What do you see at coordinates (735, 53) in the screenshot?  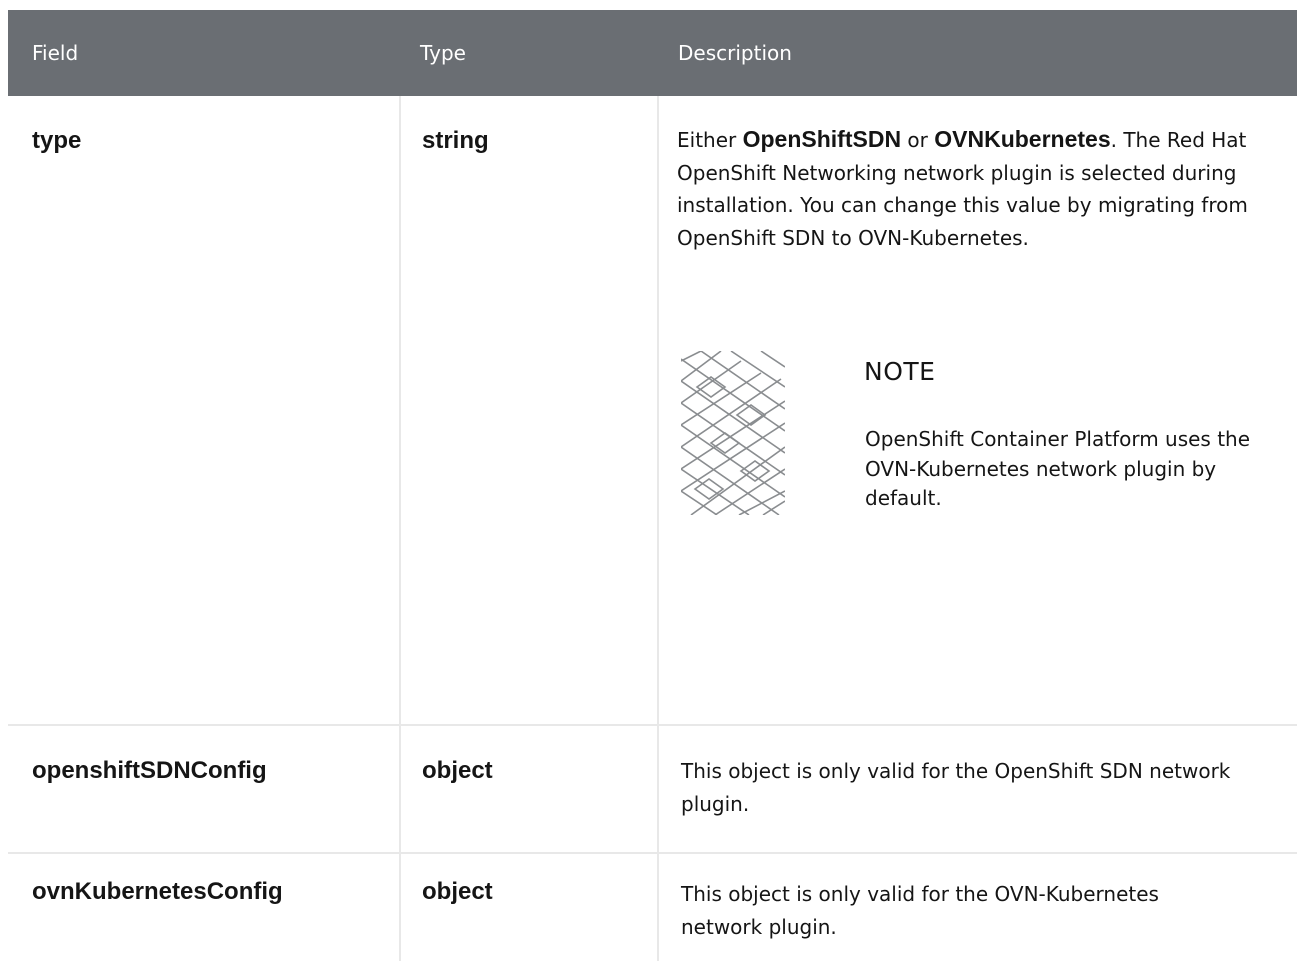 I see `header-description: Description` at bounding box center [735, 53].